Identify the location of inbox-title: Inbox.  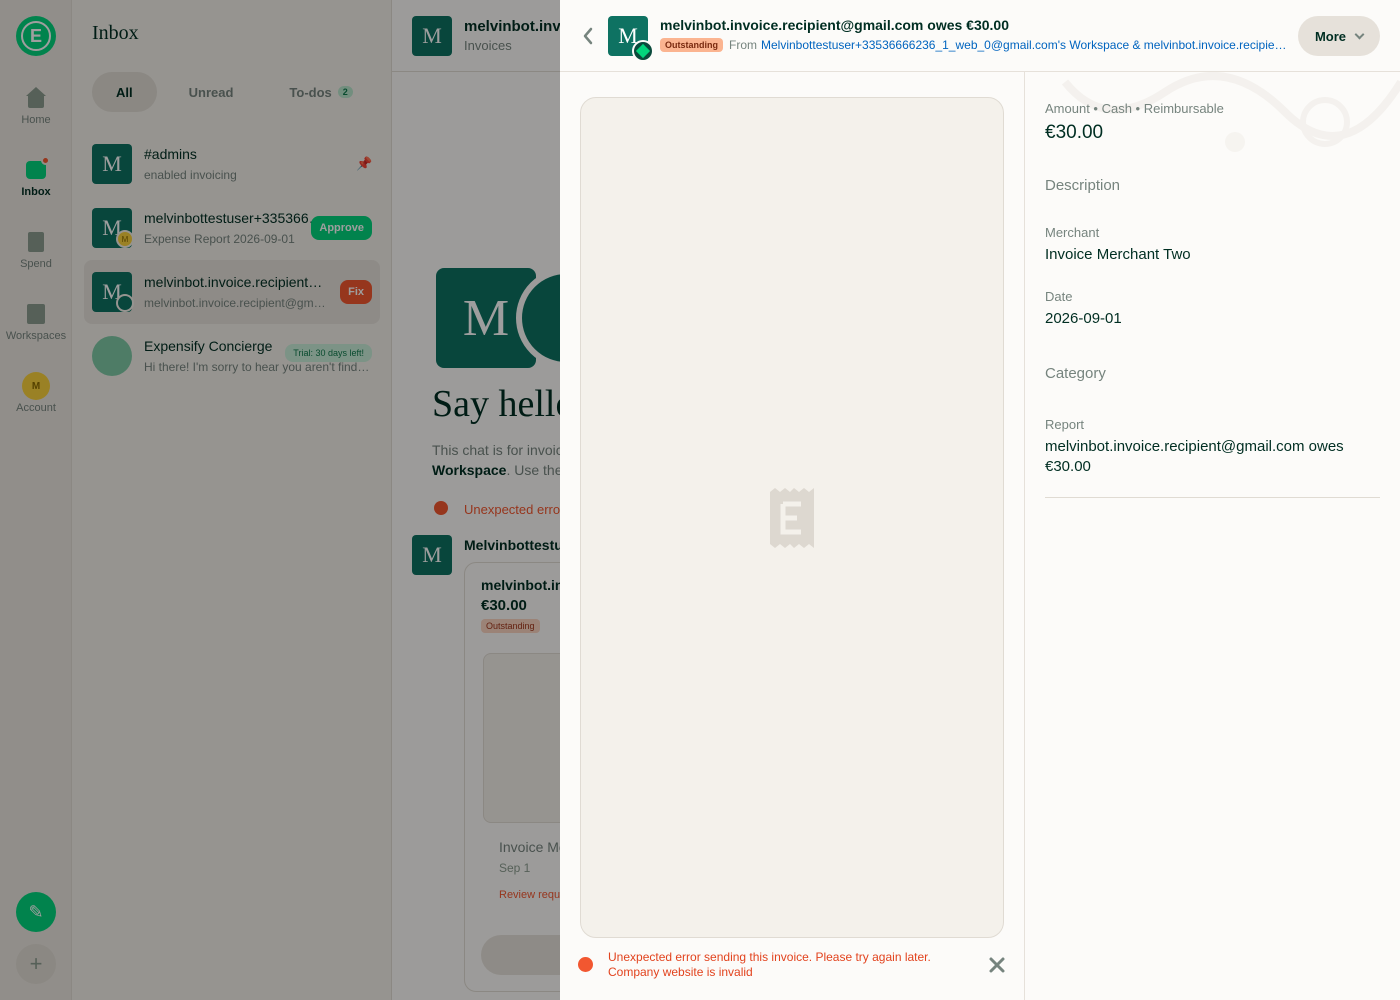
(115, 33).